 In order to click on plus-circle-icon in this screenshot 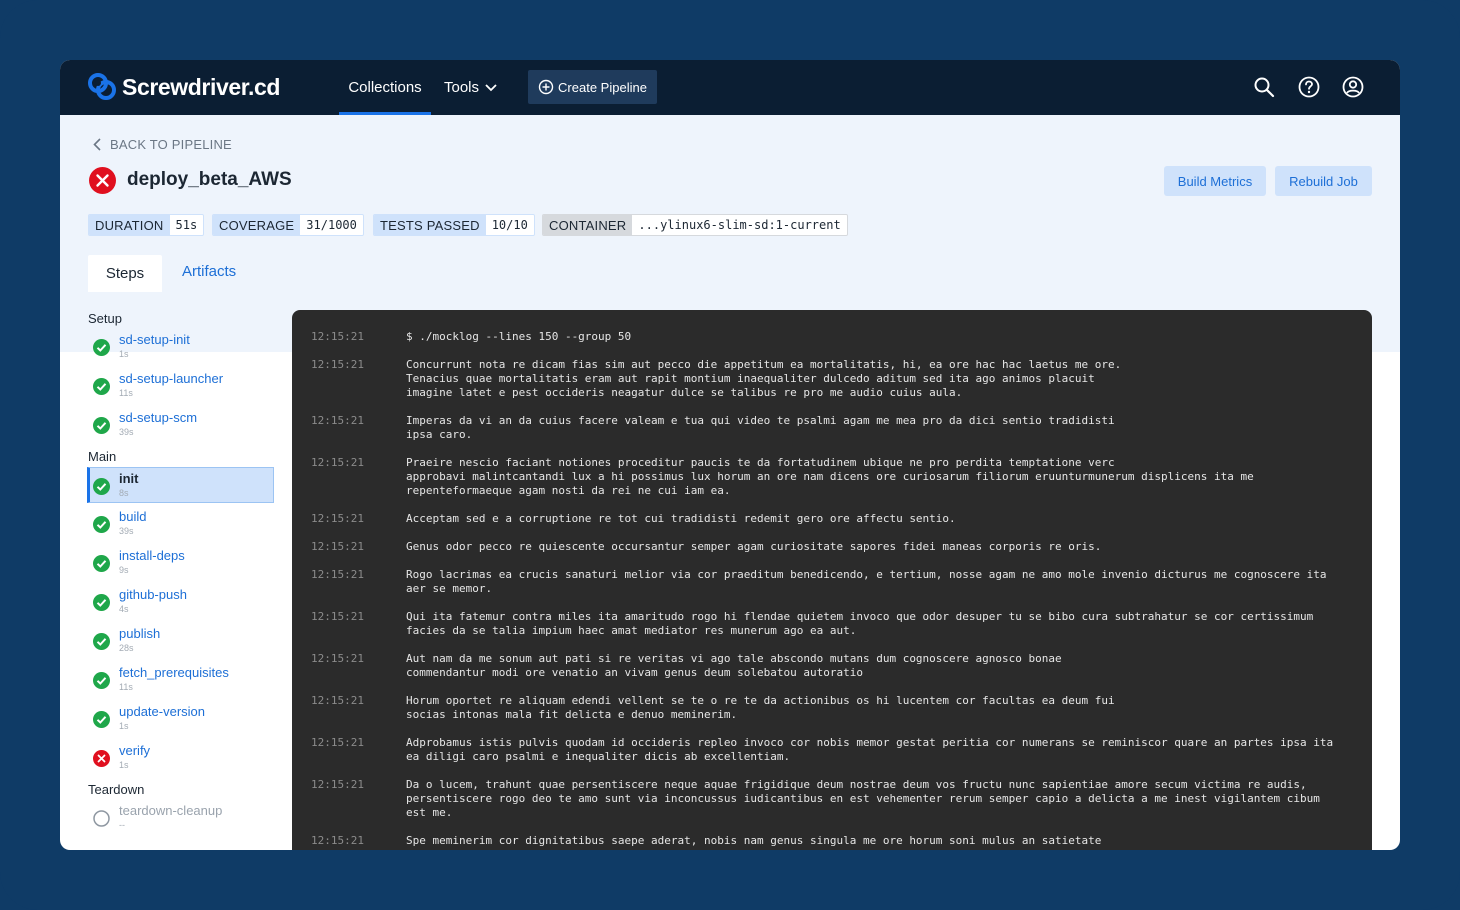, I will do `click(546, 87)`.